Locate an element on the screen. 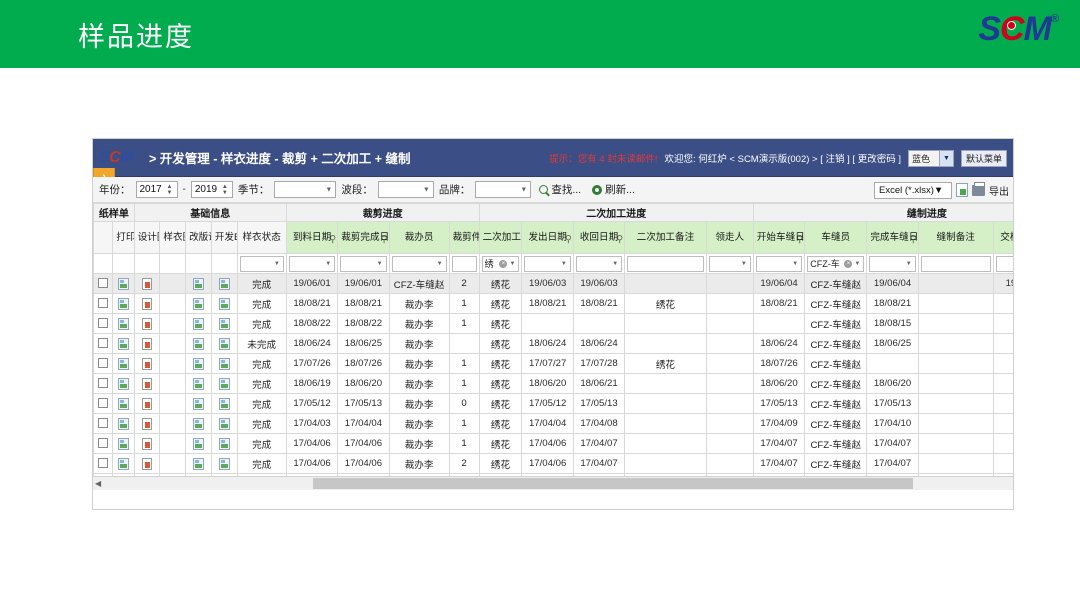 The height and width of the screenshot is (608, 1080). theme-select: 蓝色 ▼ is located at coordinates (930, 158).